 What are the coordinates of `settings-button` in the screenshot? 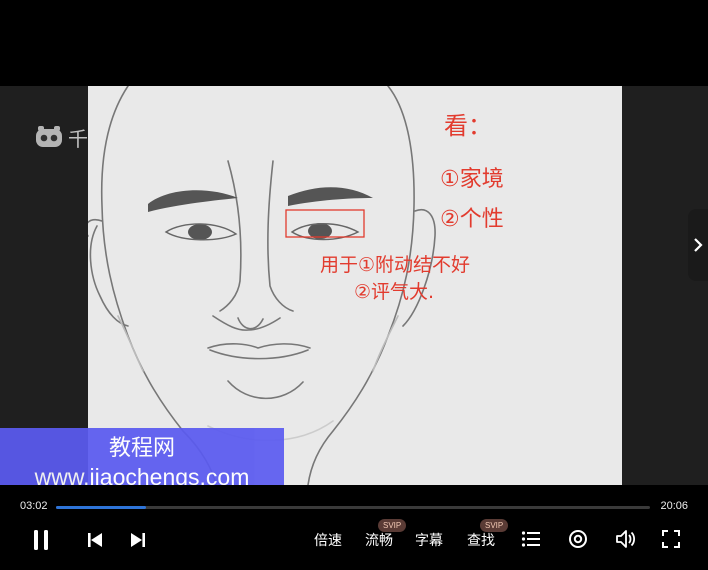 It's located at (578, 539).